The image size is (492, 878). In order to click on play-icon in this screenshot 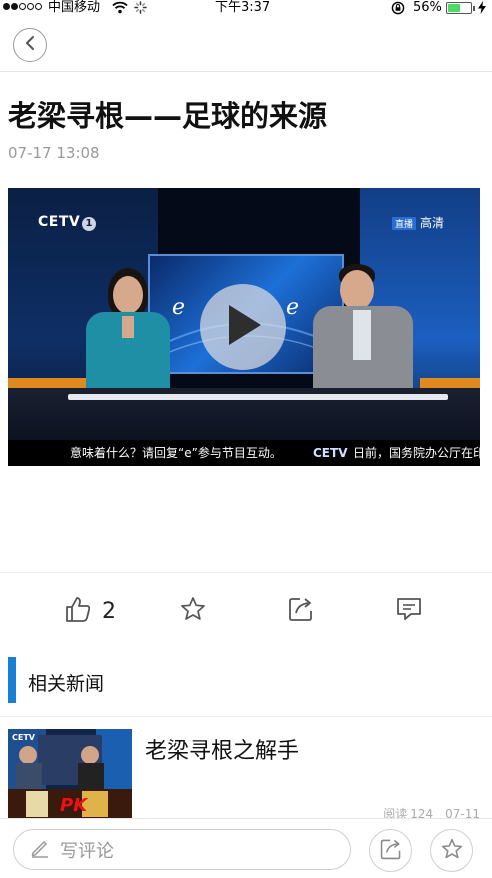, I will do `click(243, 327)`.